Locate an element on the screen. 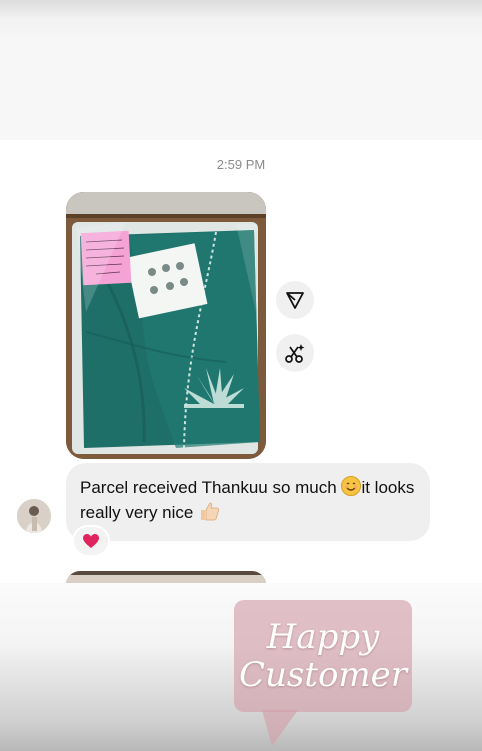 This screenshot has height=751, width=482. message-timestamp: 2:59 PM is located at coordinates (241, 164).